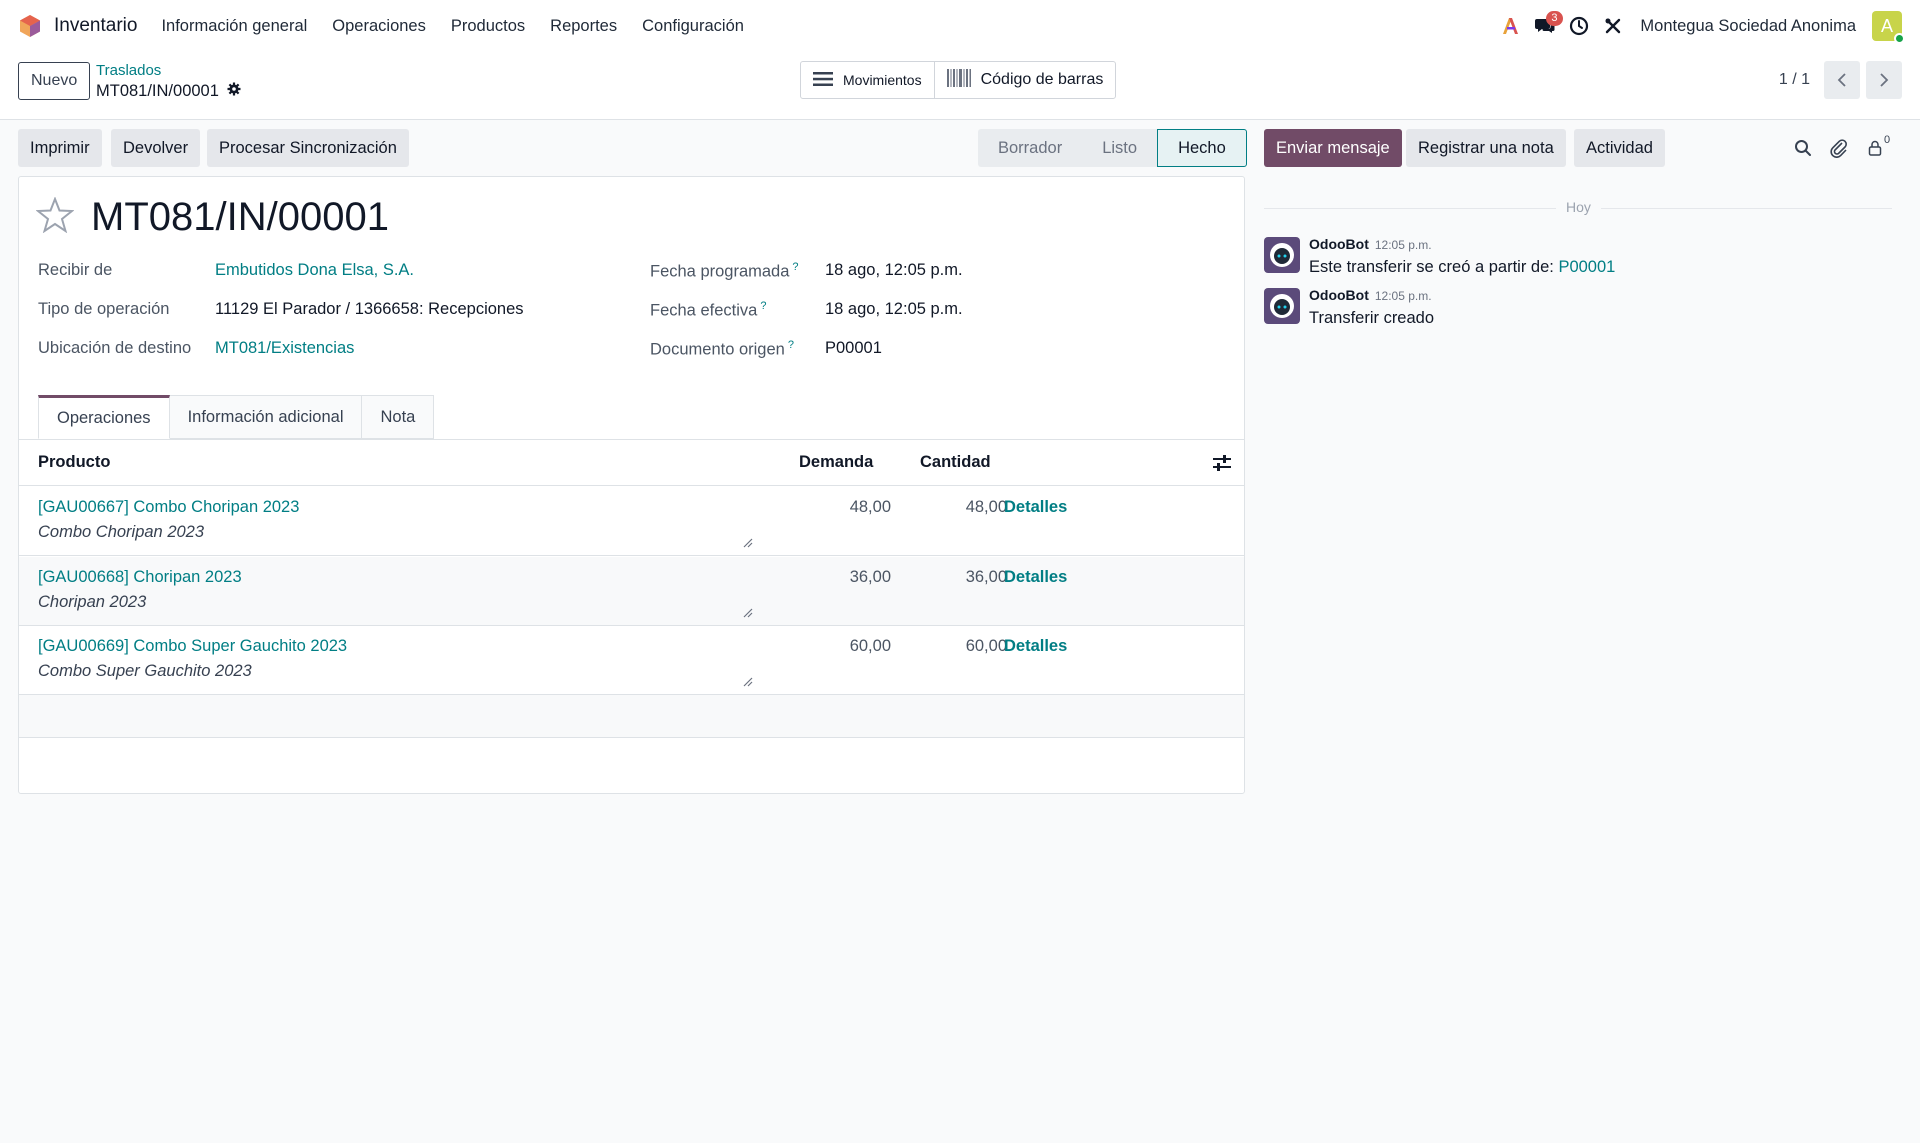 Image resolution: width=1920 pixels, height=1143 pixels. What do you see at coordinates (1222, 465) in the screenshot?
I see `optional-columns-icon` at bounding box center [1222, 465].